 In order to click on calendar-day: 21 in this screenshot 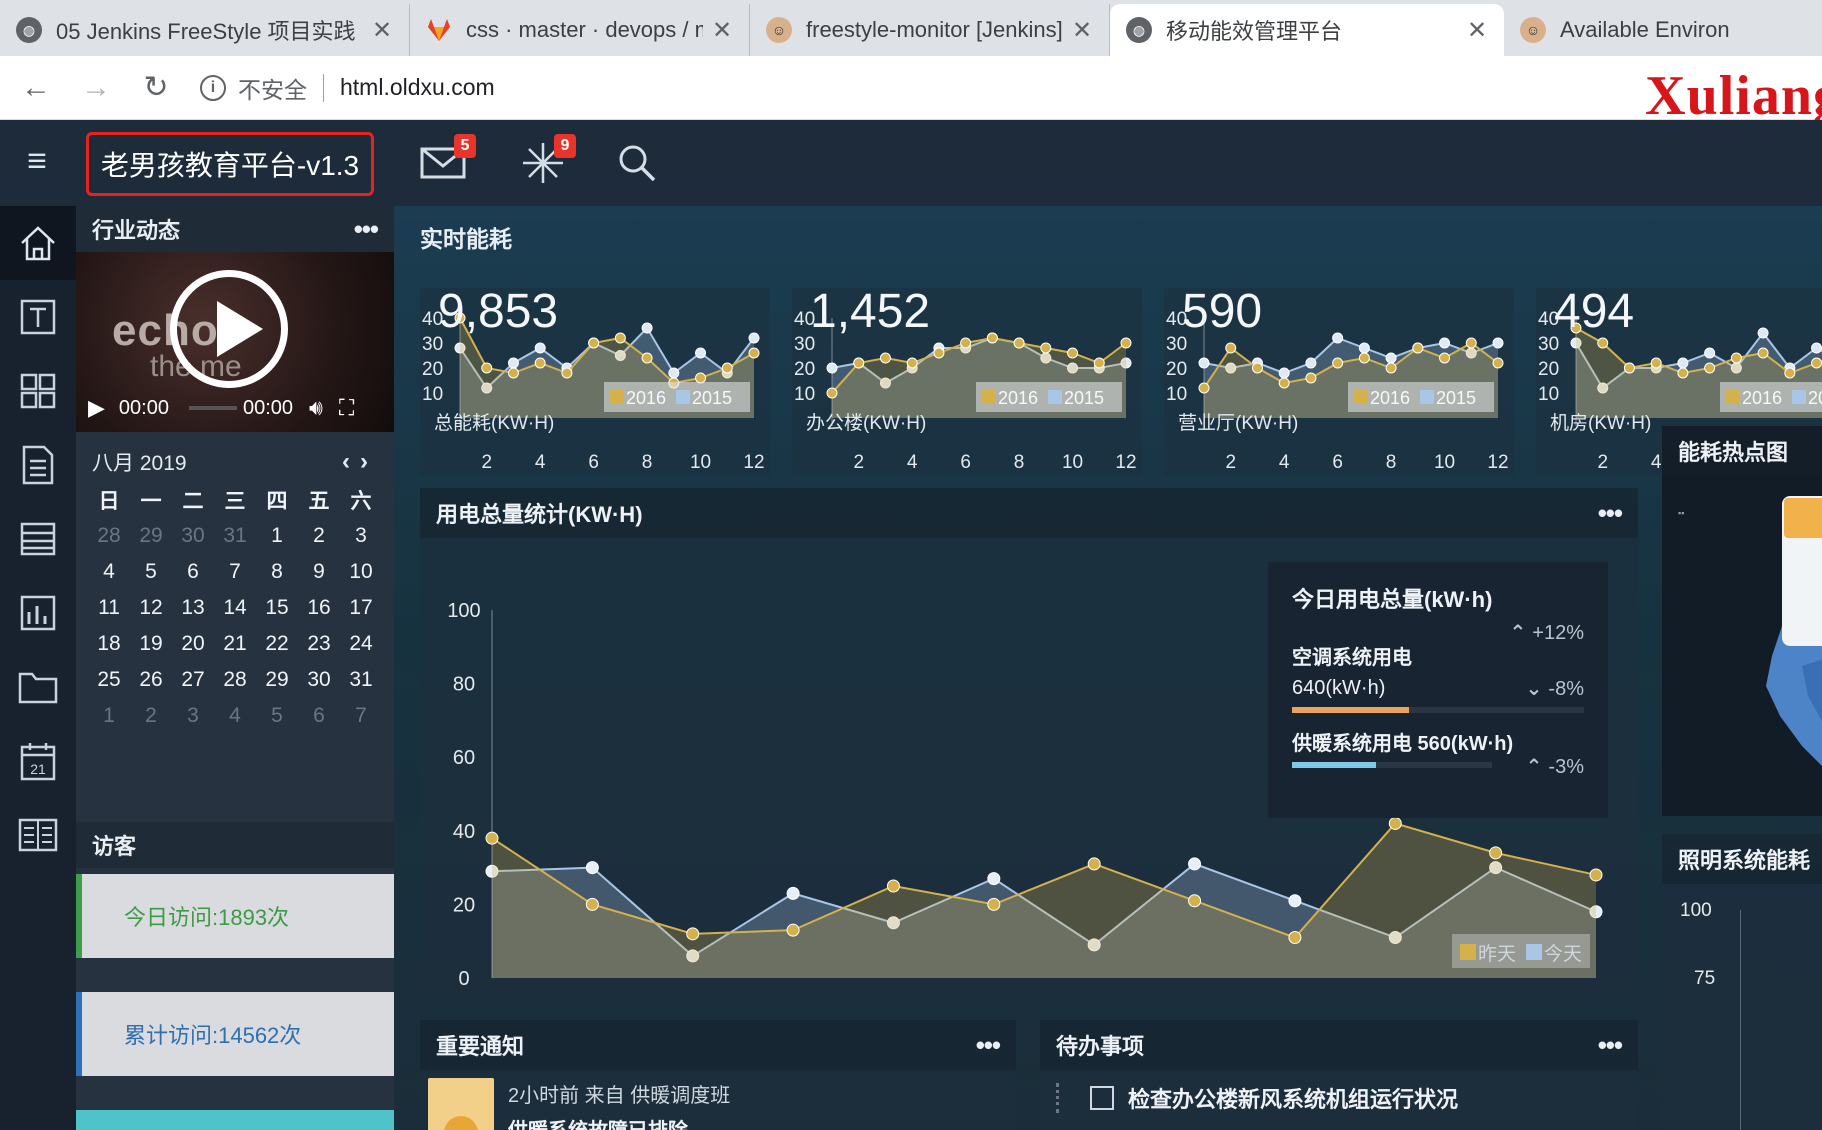, I will do `click(235, 644)`.